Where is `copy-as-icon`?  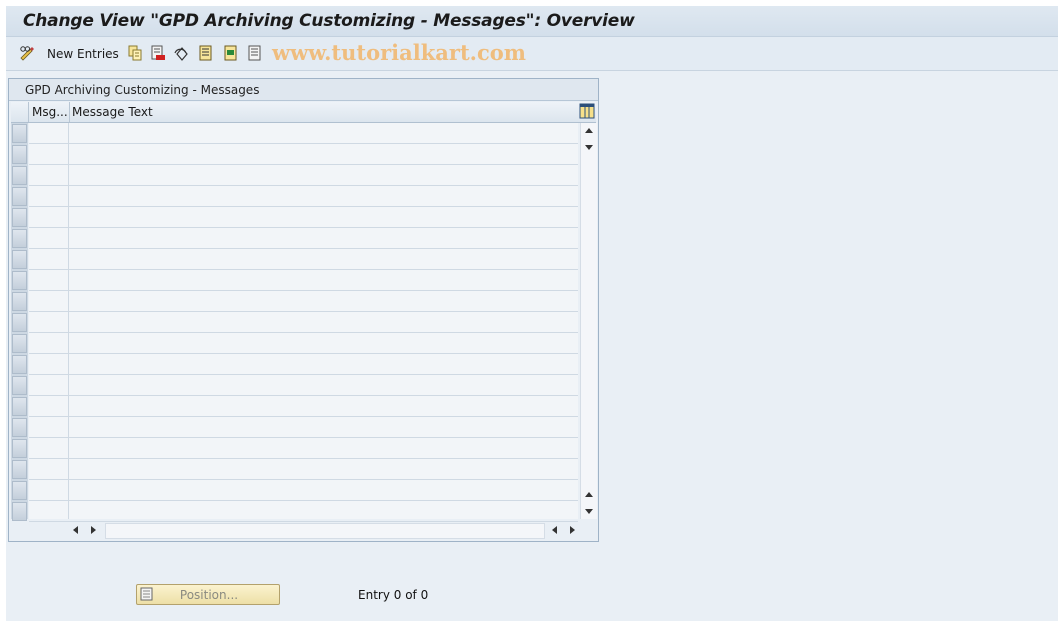
copy-as-icon is located at coordinates (135, 53).